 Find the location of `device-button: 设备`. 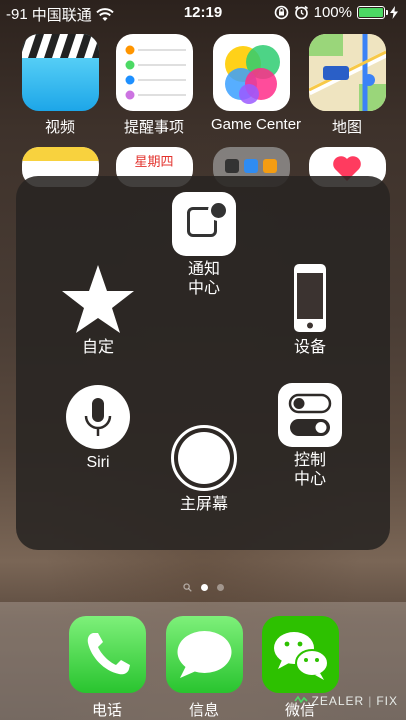

device-button: 设备 is located at coordinates (310, 309).